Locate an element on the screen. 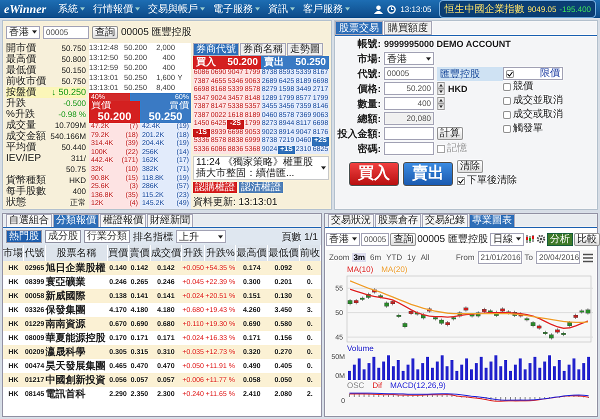 The height and width of the screenshot is (419, 600). field-value: 10.709M is located at coordinates (70, 125).